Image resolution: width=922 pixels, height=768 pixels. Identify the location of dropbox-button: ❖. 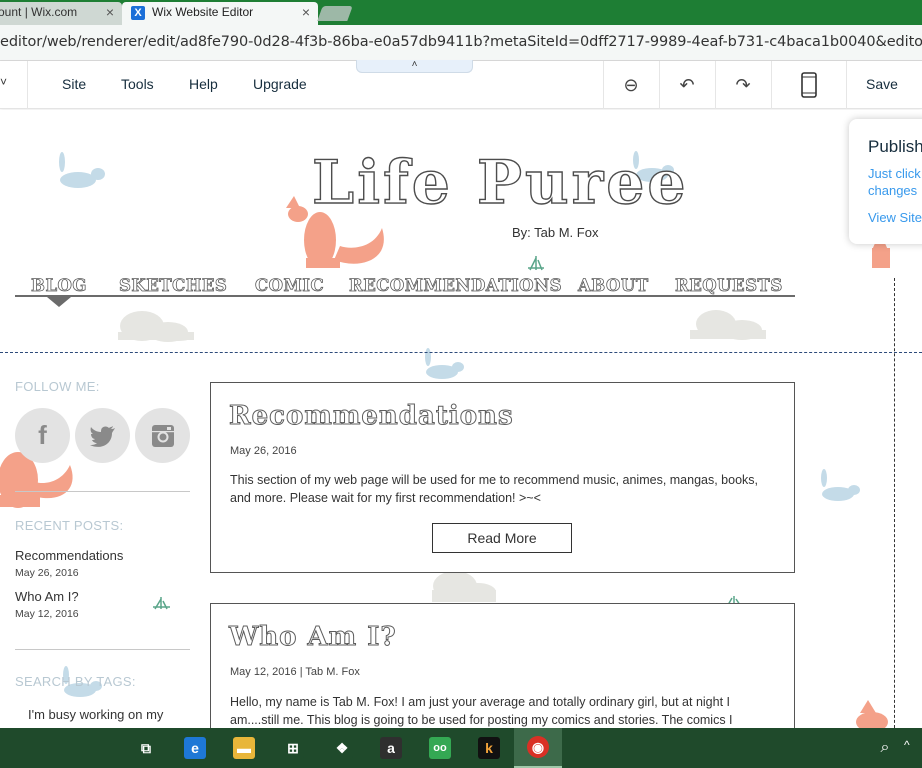
(342, 748).